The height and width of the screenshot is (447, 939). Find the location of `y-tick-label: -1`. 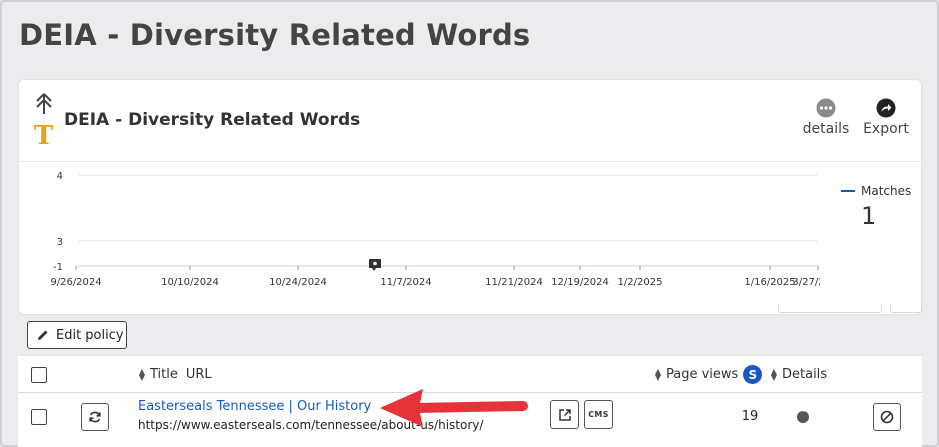

y-tick-label: -1 is located at coordinates (58, 267).